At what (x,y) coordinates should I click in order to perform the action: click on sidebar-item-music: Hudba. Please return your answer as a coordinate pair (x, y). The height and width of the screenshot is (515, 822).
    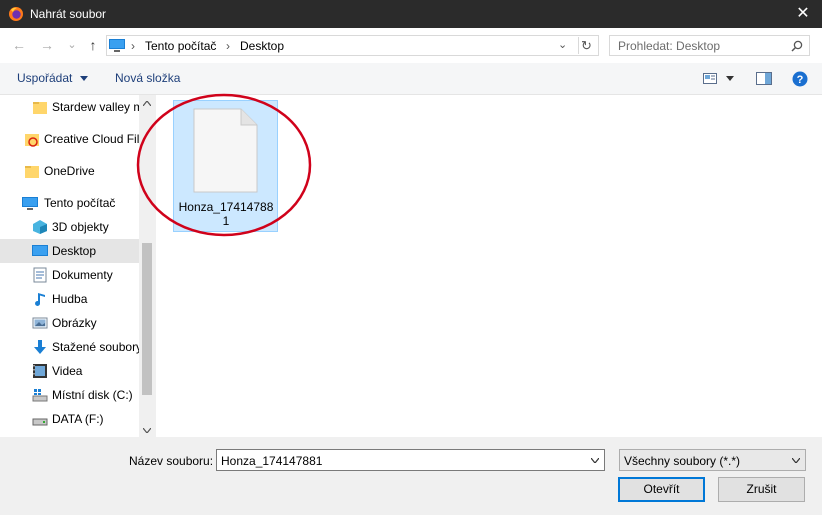
    Looking at the image, I should click on (69, 299).